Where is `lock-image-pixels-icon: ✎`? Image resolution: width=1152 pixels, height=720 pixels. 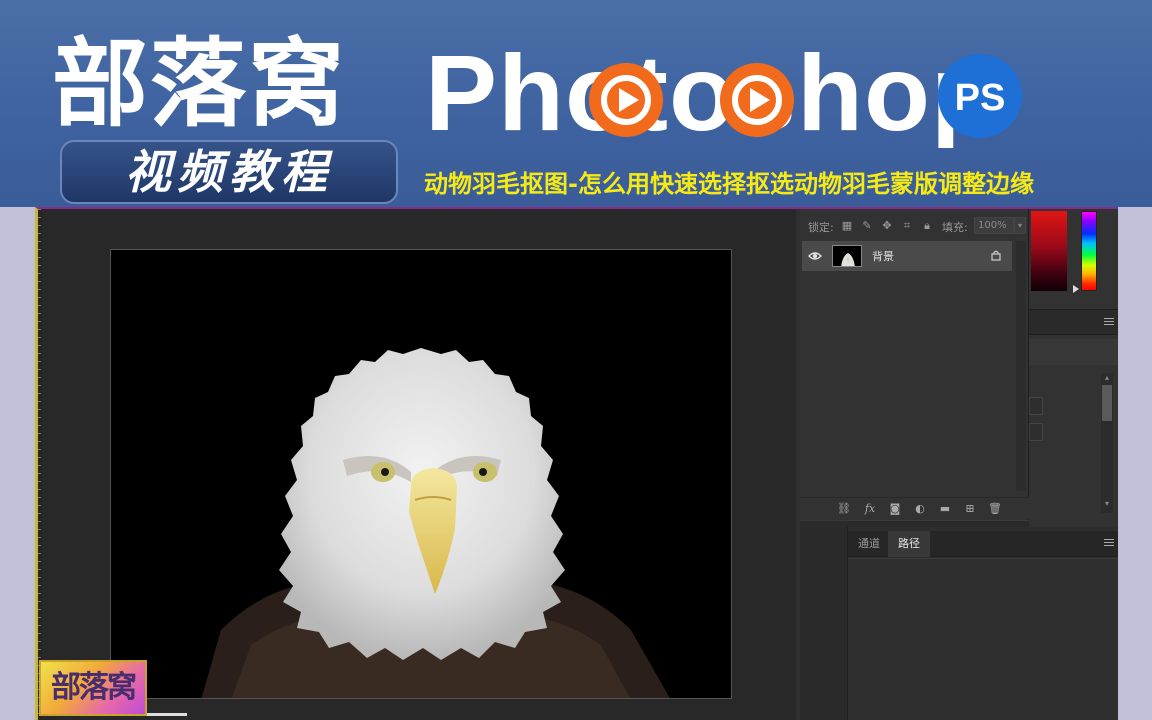
lock-image-pixels-icon: ✎ is located at coordinates (867, 226).